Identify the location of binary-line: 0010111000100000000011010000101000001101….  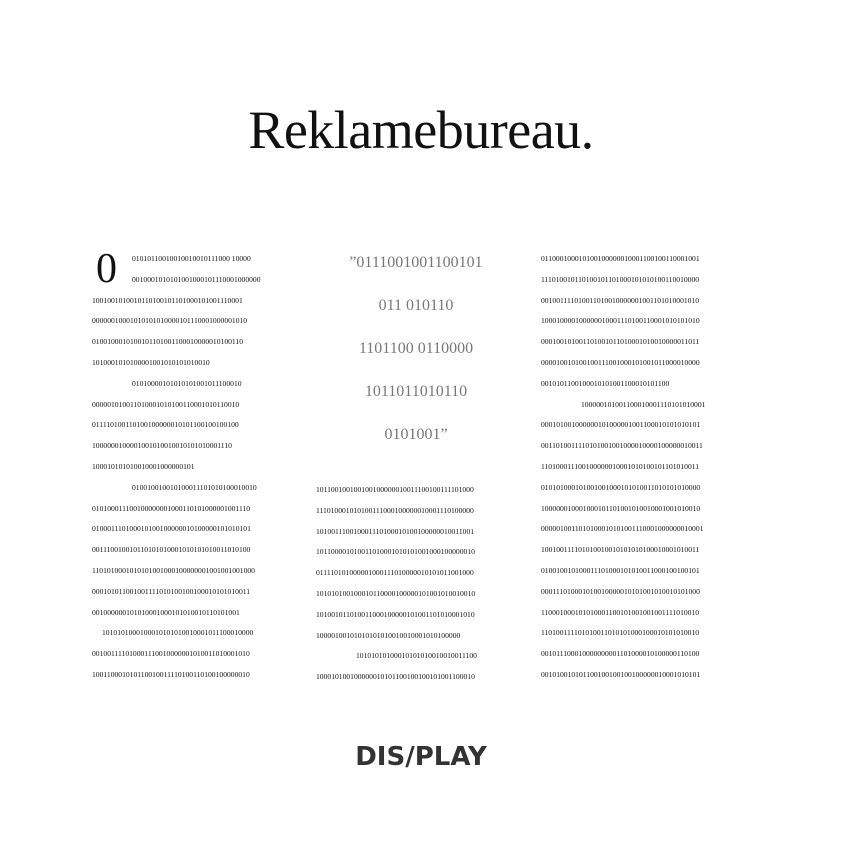
(620, 654).